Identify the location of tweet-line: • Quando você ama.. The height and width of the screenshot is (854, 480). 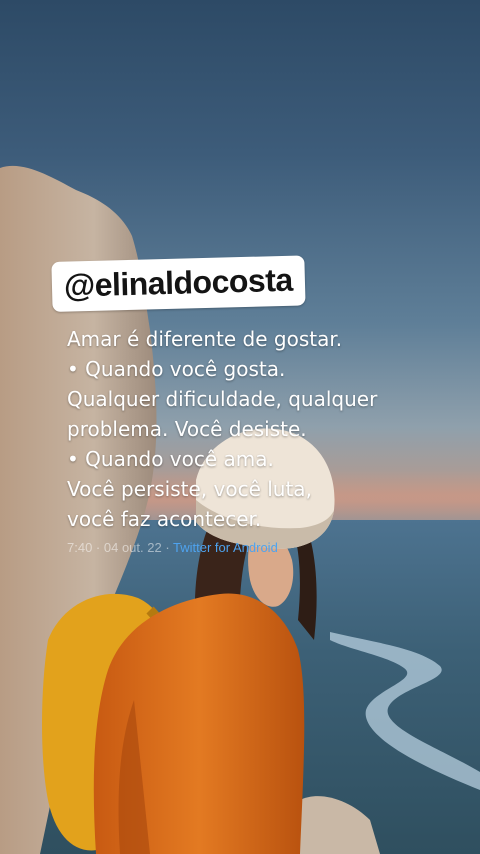
(170, 459).